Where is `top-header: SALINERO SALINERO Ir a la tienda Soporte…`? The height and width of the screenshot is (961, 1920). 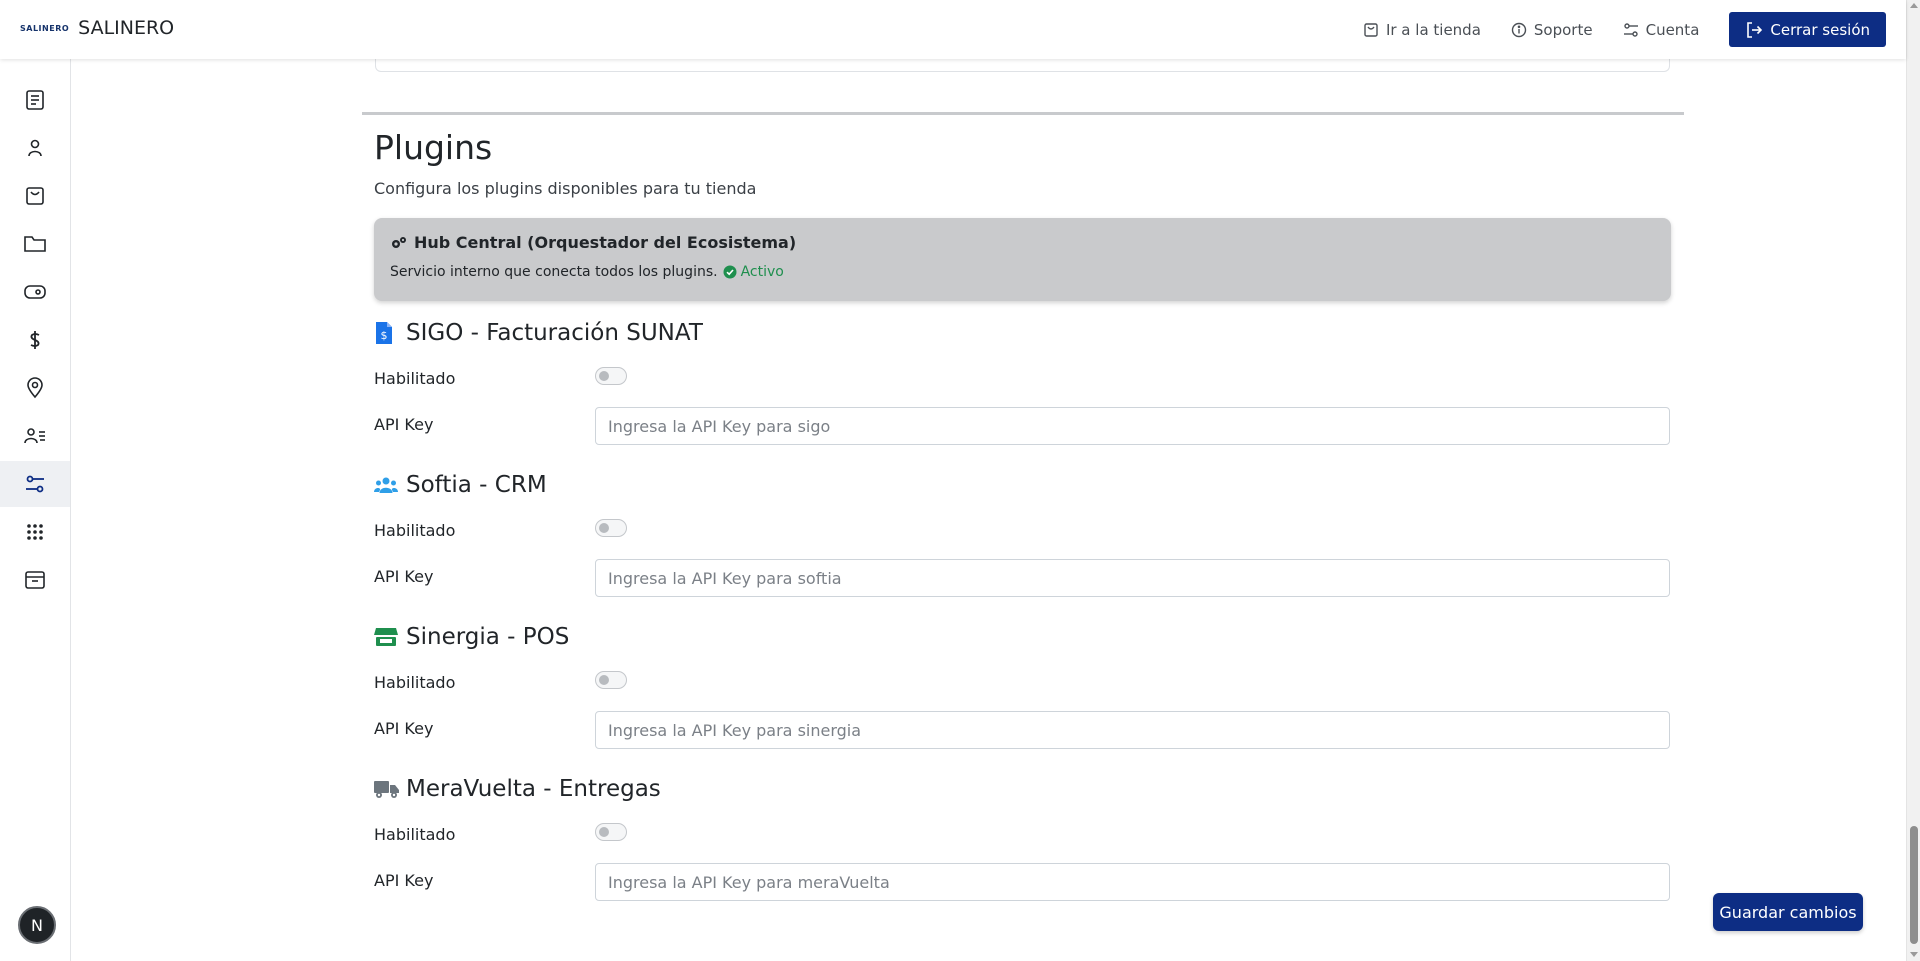
top-header: SALINERO SALINERO Ir a la tienda Soporte… is located at coordinates (953, 29).